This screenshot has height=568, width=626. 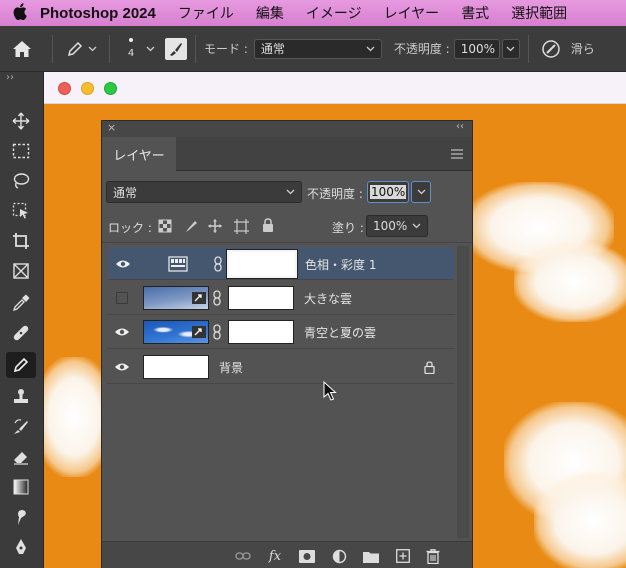 What do you see at coordinates (348, 228) in the screenshot?
I see `fill-label: 塗り :` at bounding box center [348, 228].